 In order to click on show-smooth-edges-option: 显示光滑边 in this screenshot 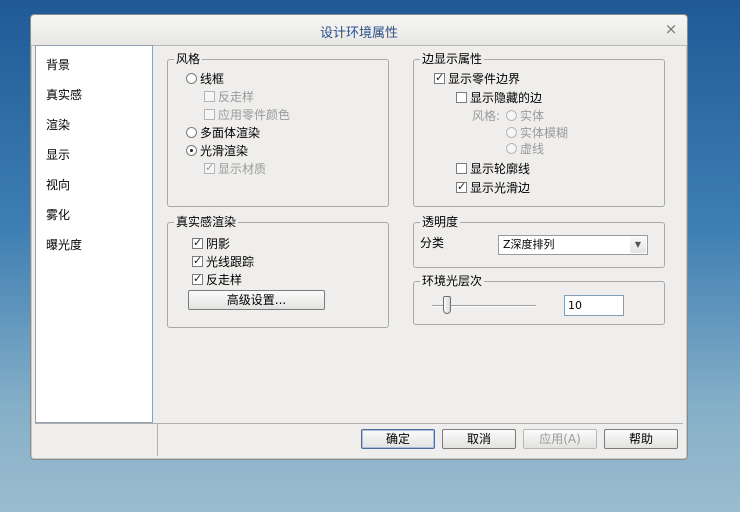, I will do `click(493, 187)`.